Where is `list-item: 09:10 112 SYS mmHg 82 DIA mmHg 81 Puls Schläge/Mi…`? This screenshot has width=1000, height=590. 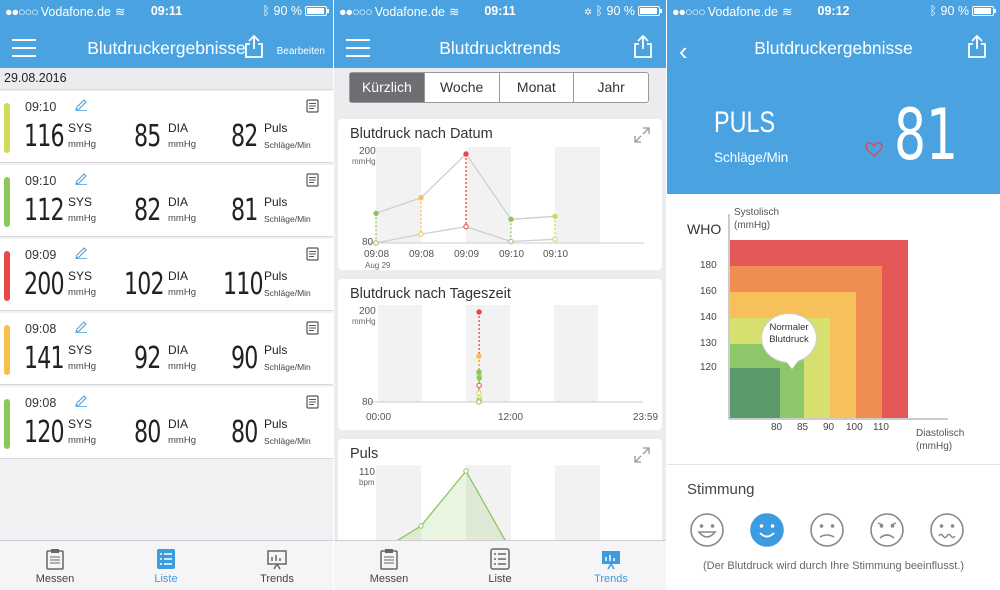
list-item: 09:10 112 SYS mmHg 82 DIA mmHg 81 Puls Schläge/Mi… is located at coordinates (166, 201).